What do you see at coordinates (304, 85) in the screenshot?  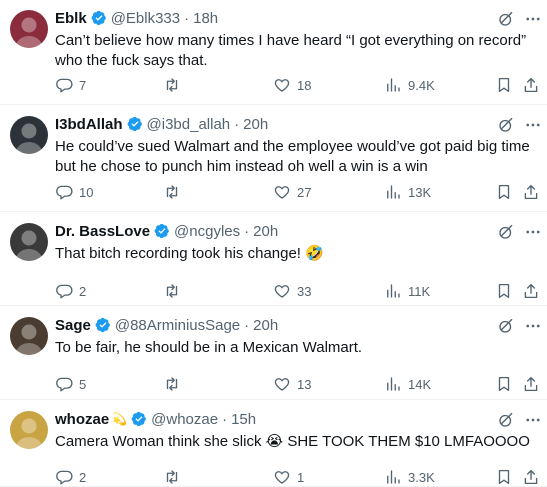 I see `like-count: 18` at bounding box center [304, 85].